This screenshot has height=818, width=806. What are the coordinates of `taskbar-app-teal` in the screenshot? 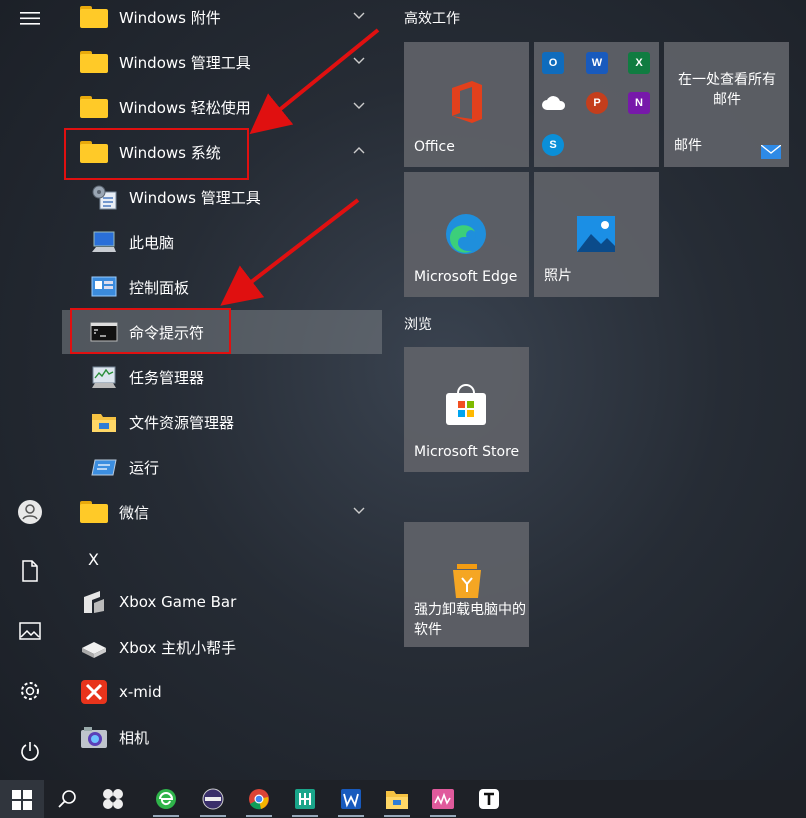 It's located at (305, 800).